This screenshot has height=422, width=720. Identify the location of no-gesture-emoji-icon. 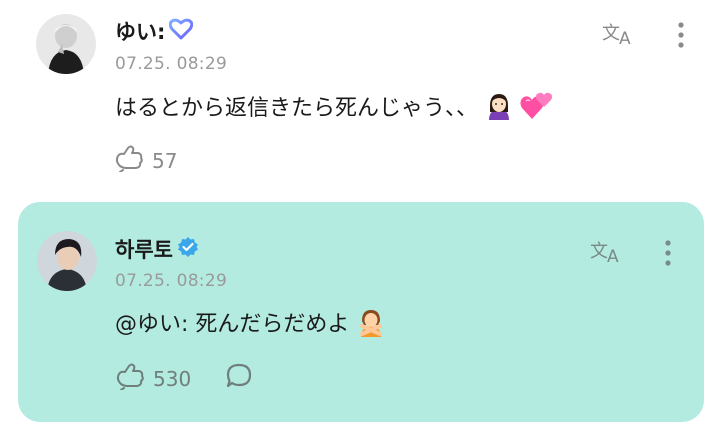
(371, 325).